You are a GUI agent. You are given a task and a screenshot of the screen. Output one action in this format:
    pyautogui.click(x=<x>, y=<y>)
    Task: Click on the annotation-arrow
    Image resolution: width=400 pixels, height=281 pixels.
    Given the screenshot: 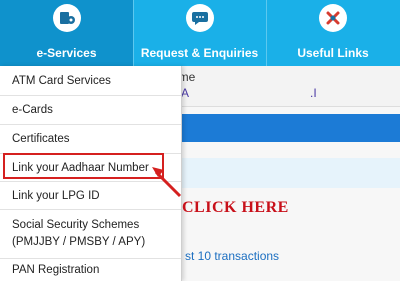 What is the action you would take?
    pyautogui.click(x=167, y=182)
    